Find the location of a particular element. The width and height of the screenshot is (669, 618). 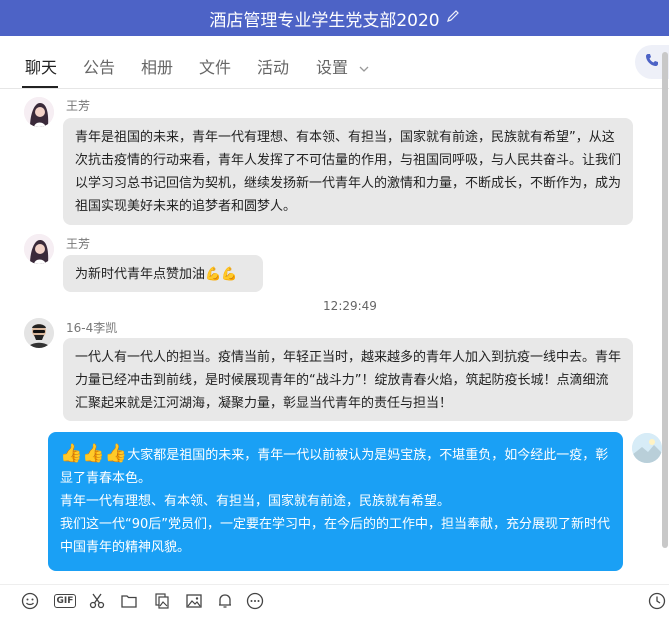

input-toolbar: GIF is located at coordinates (334, 601).